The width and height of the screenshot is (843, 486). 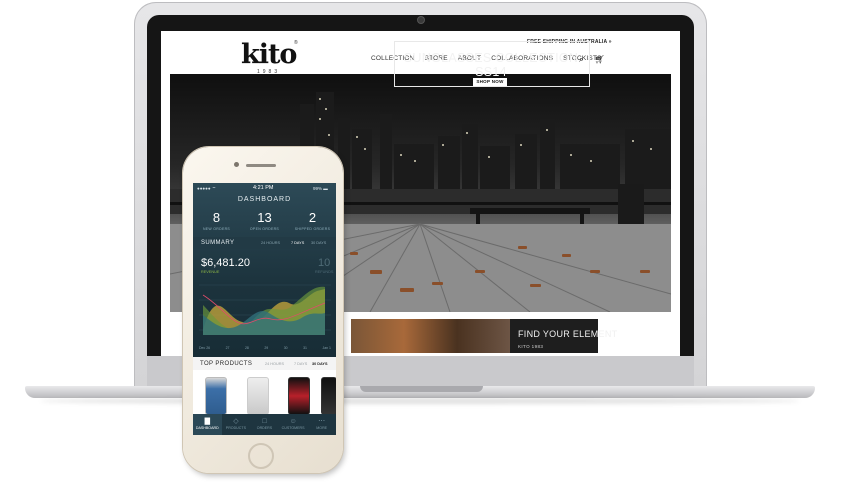 I want to click on x-tick: 29, so click(x=266, y=348).